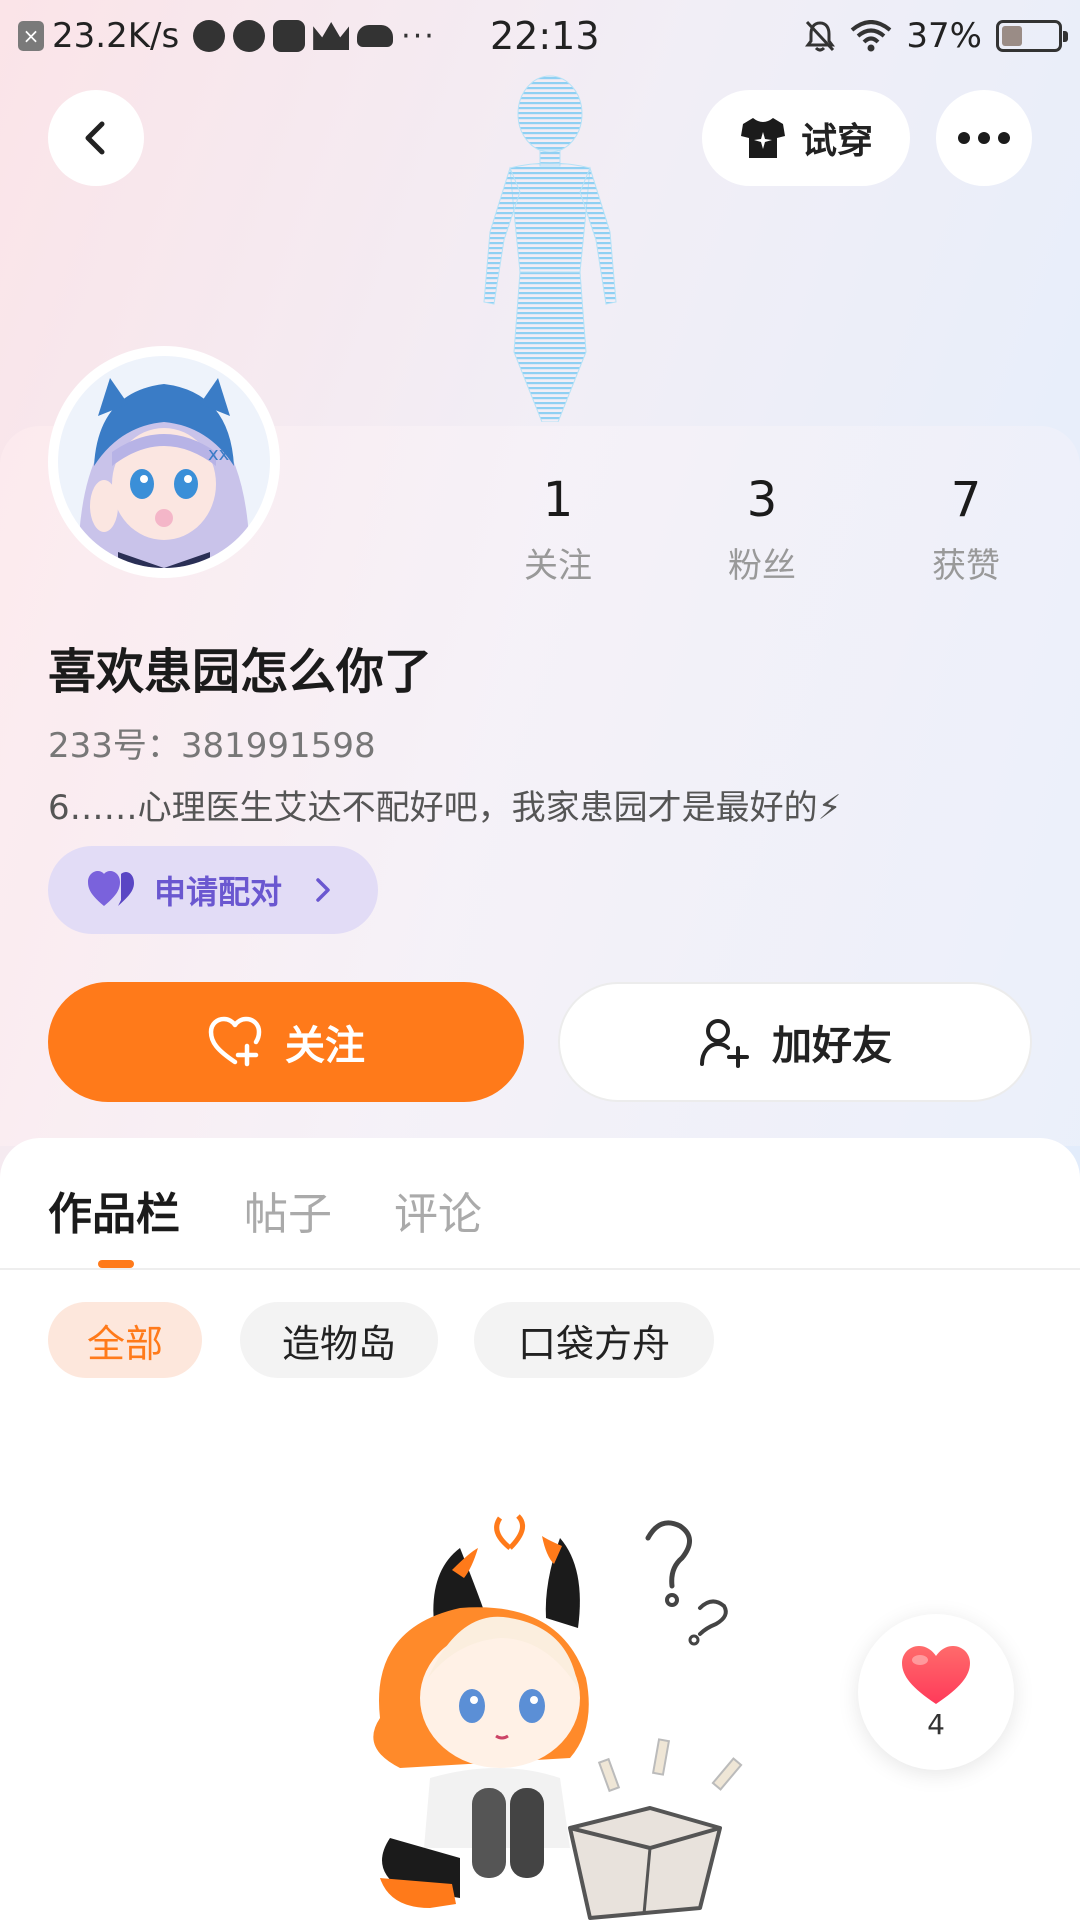  I want to click on avatar-image: xx, so click(164, 462).